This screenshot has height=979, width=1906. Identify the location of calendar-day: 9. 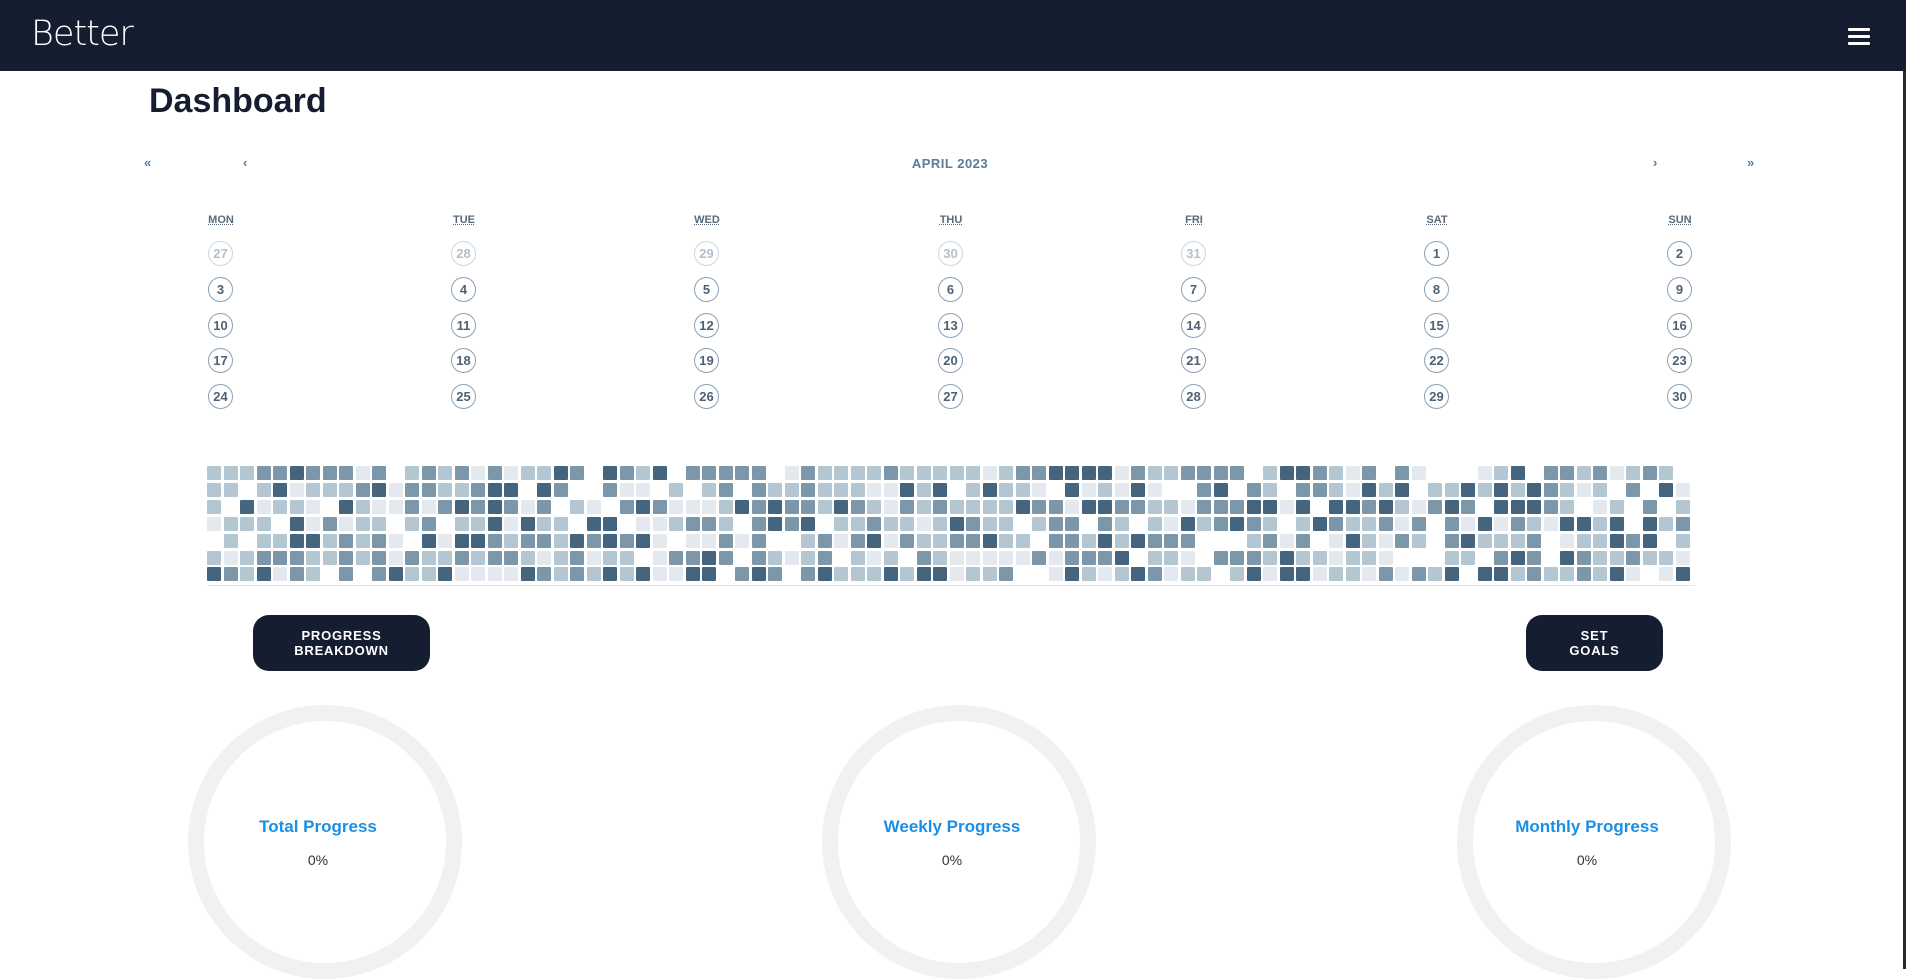
(1679, 289).